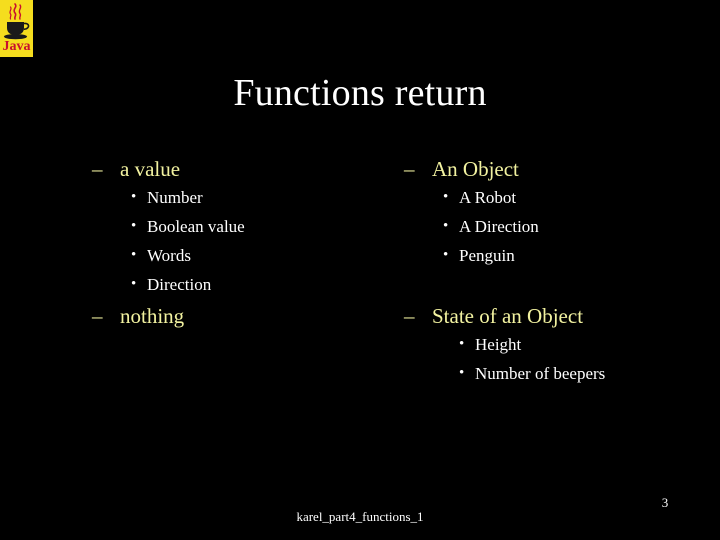 This screenshot has width=720, height=540. Describe the element at coordinates (248, 169) in the screenshot. I see `group-heading-a-value: – a value` at that location.